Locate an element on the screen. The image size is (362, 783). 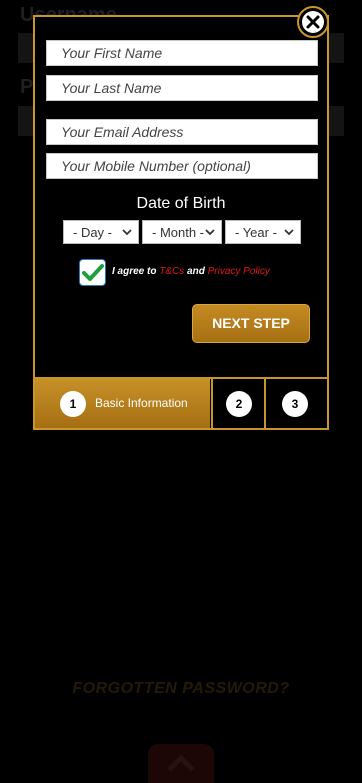
password-label: P is located at coordinates (27, 87).